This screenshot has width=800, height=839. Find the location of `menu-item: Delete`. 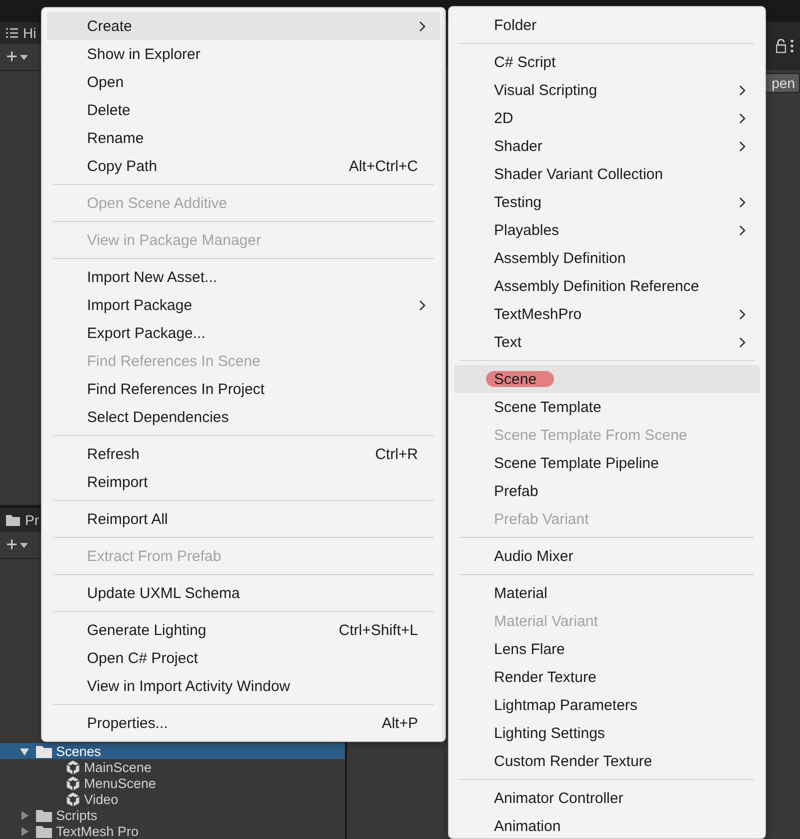

menu-item: Delete is located at coordinates (243, 110).